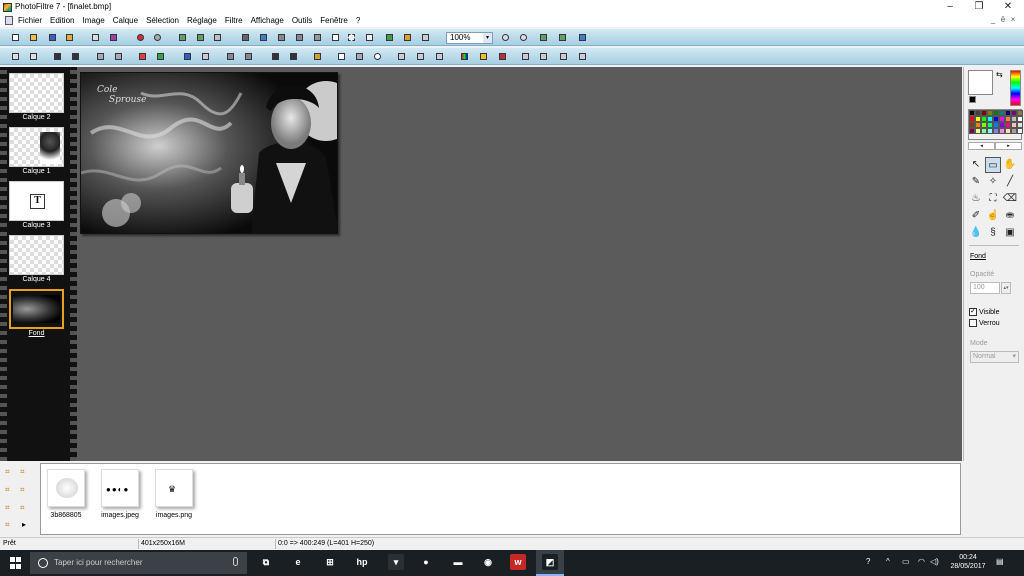  What do you see at coordinates (26, 472) in the screenshot?
I see `folder-up-icon: ⌗` at bounding box center [26, 472].